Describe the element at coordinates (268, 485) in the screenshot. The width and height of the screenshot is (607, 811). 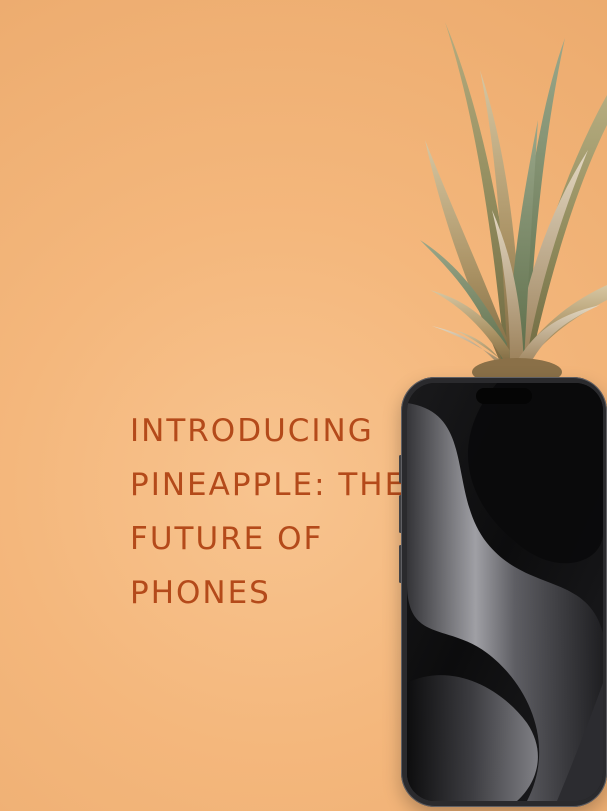
I see `headline-line: PINEAPPLE: THE` at that location.